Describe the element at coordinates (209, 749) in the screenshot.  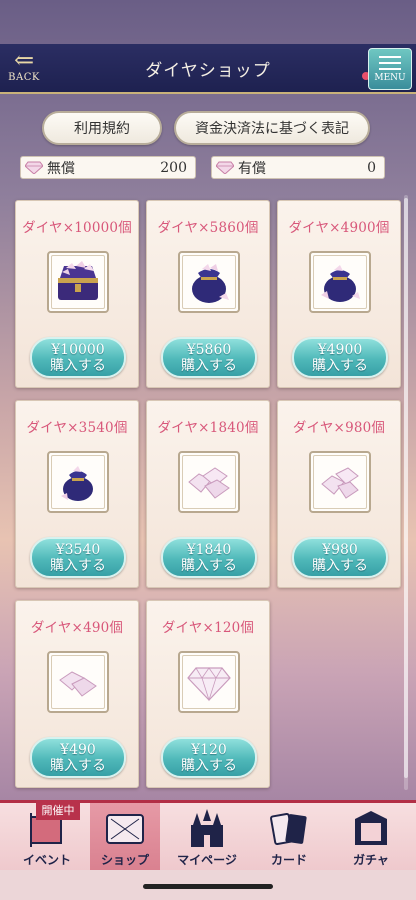
I see `price-label: ¥120` at that location.